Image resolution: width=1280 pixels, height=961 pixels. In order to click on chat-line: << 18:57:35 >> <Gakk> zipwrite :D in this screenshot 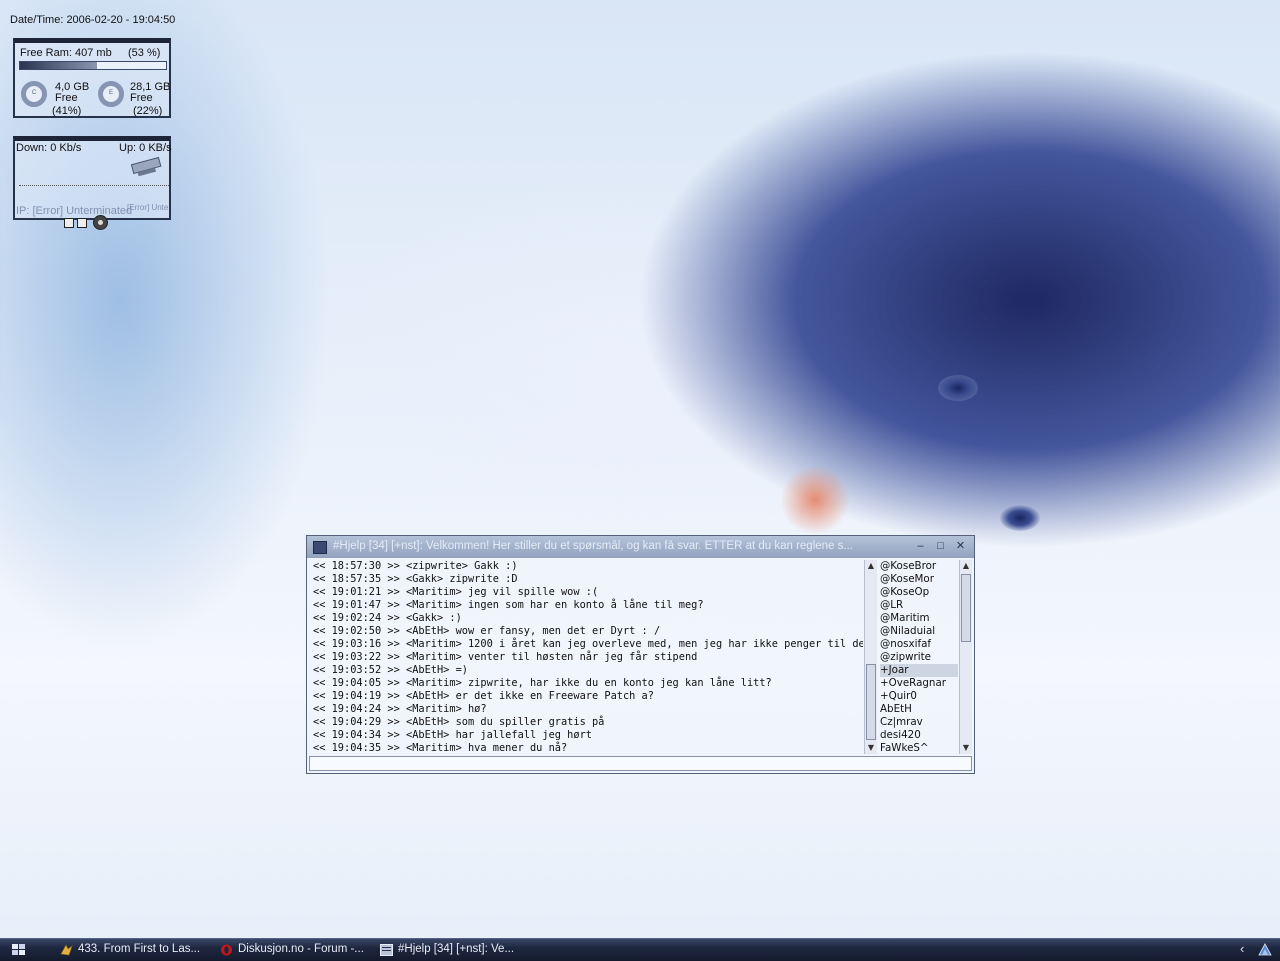, I will do `click(415, 579)`.